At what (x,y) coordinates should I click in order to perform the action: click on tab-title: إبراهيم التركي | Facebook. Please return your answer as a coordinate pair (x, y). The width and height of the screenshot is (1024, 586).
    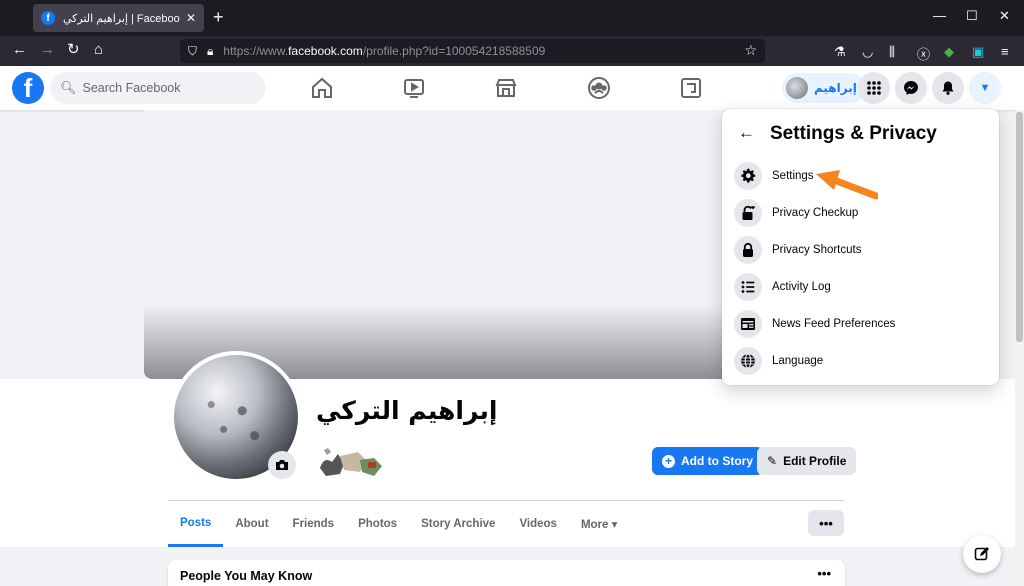
    Looking at the image, I should click on (121, 18).